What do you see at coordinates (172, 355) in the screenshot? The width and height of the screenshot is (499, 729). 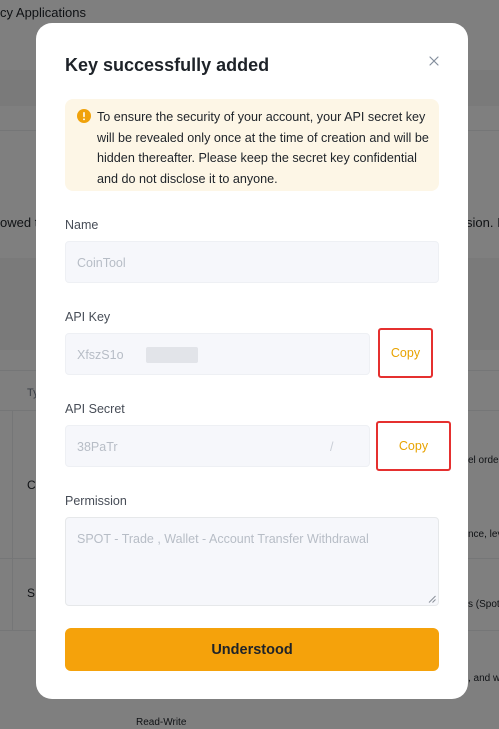 I see `redaction-mask` at bounding box center [172, 355].